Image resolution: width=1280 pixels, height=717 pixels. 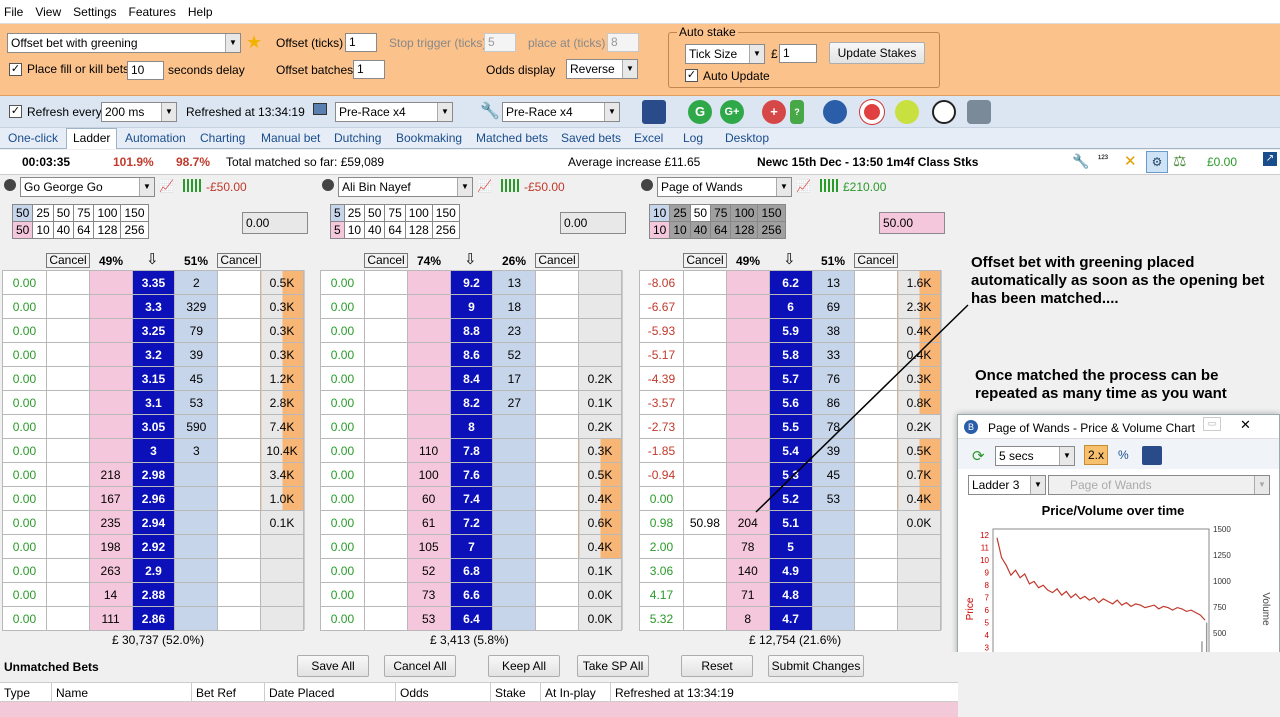 What do you see at coordinates (63, 213) in the screenshot?
I see `stake-option: 50` at bounding box center [63, 213].